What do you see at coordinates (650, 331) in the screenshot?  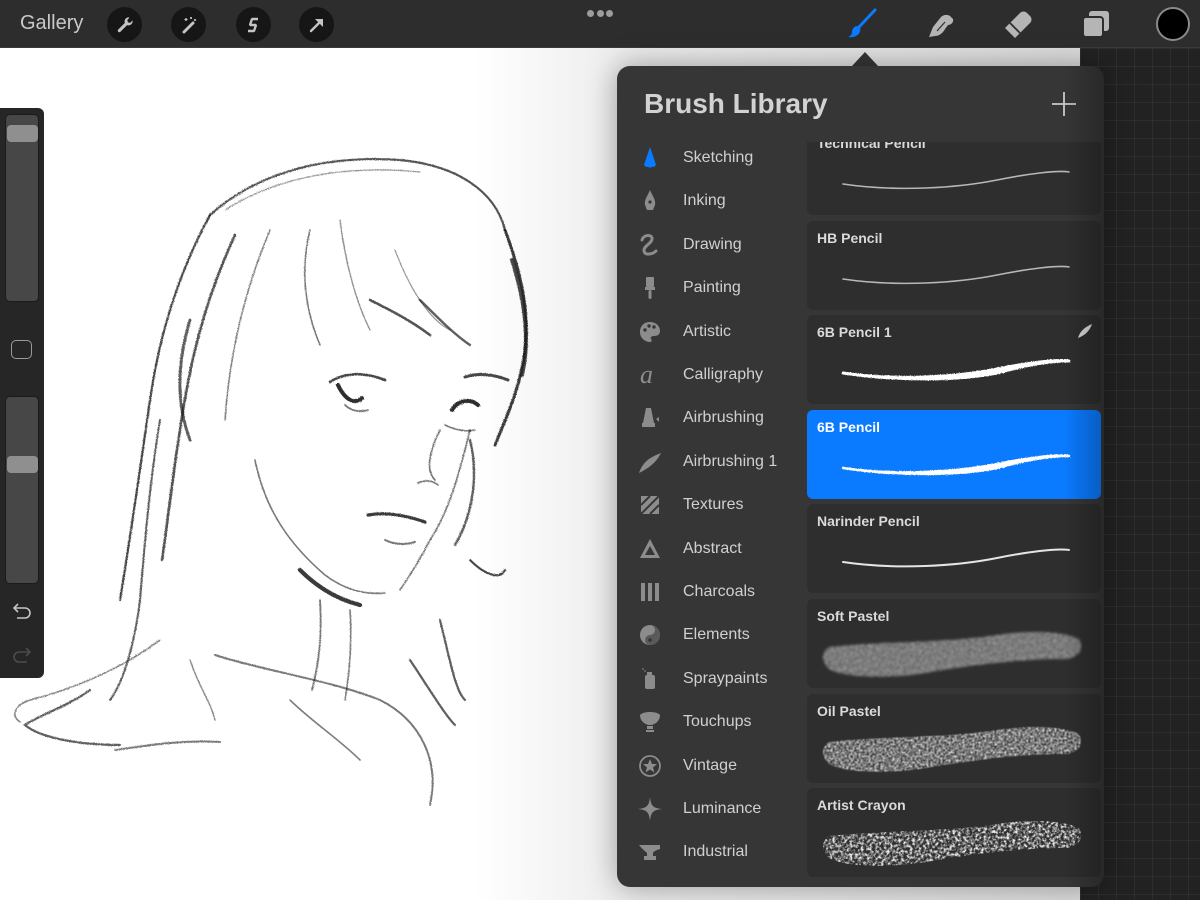 I see `palette-icon` at bounding box center [650, 331].